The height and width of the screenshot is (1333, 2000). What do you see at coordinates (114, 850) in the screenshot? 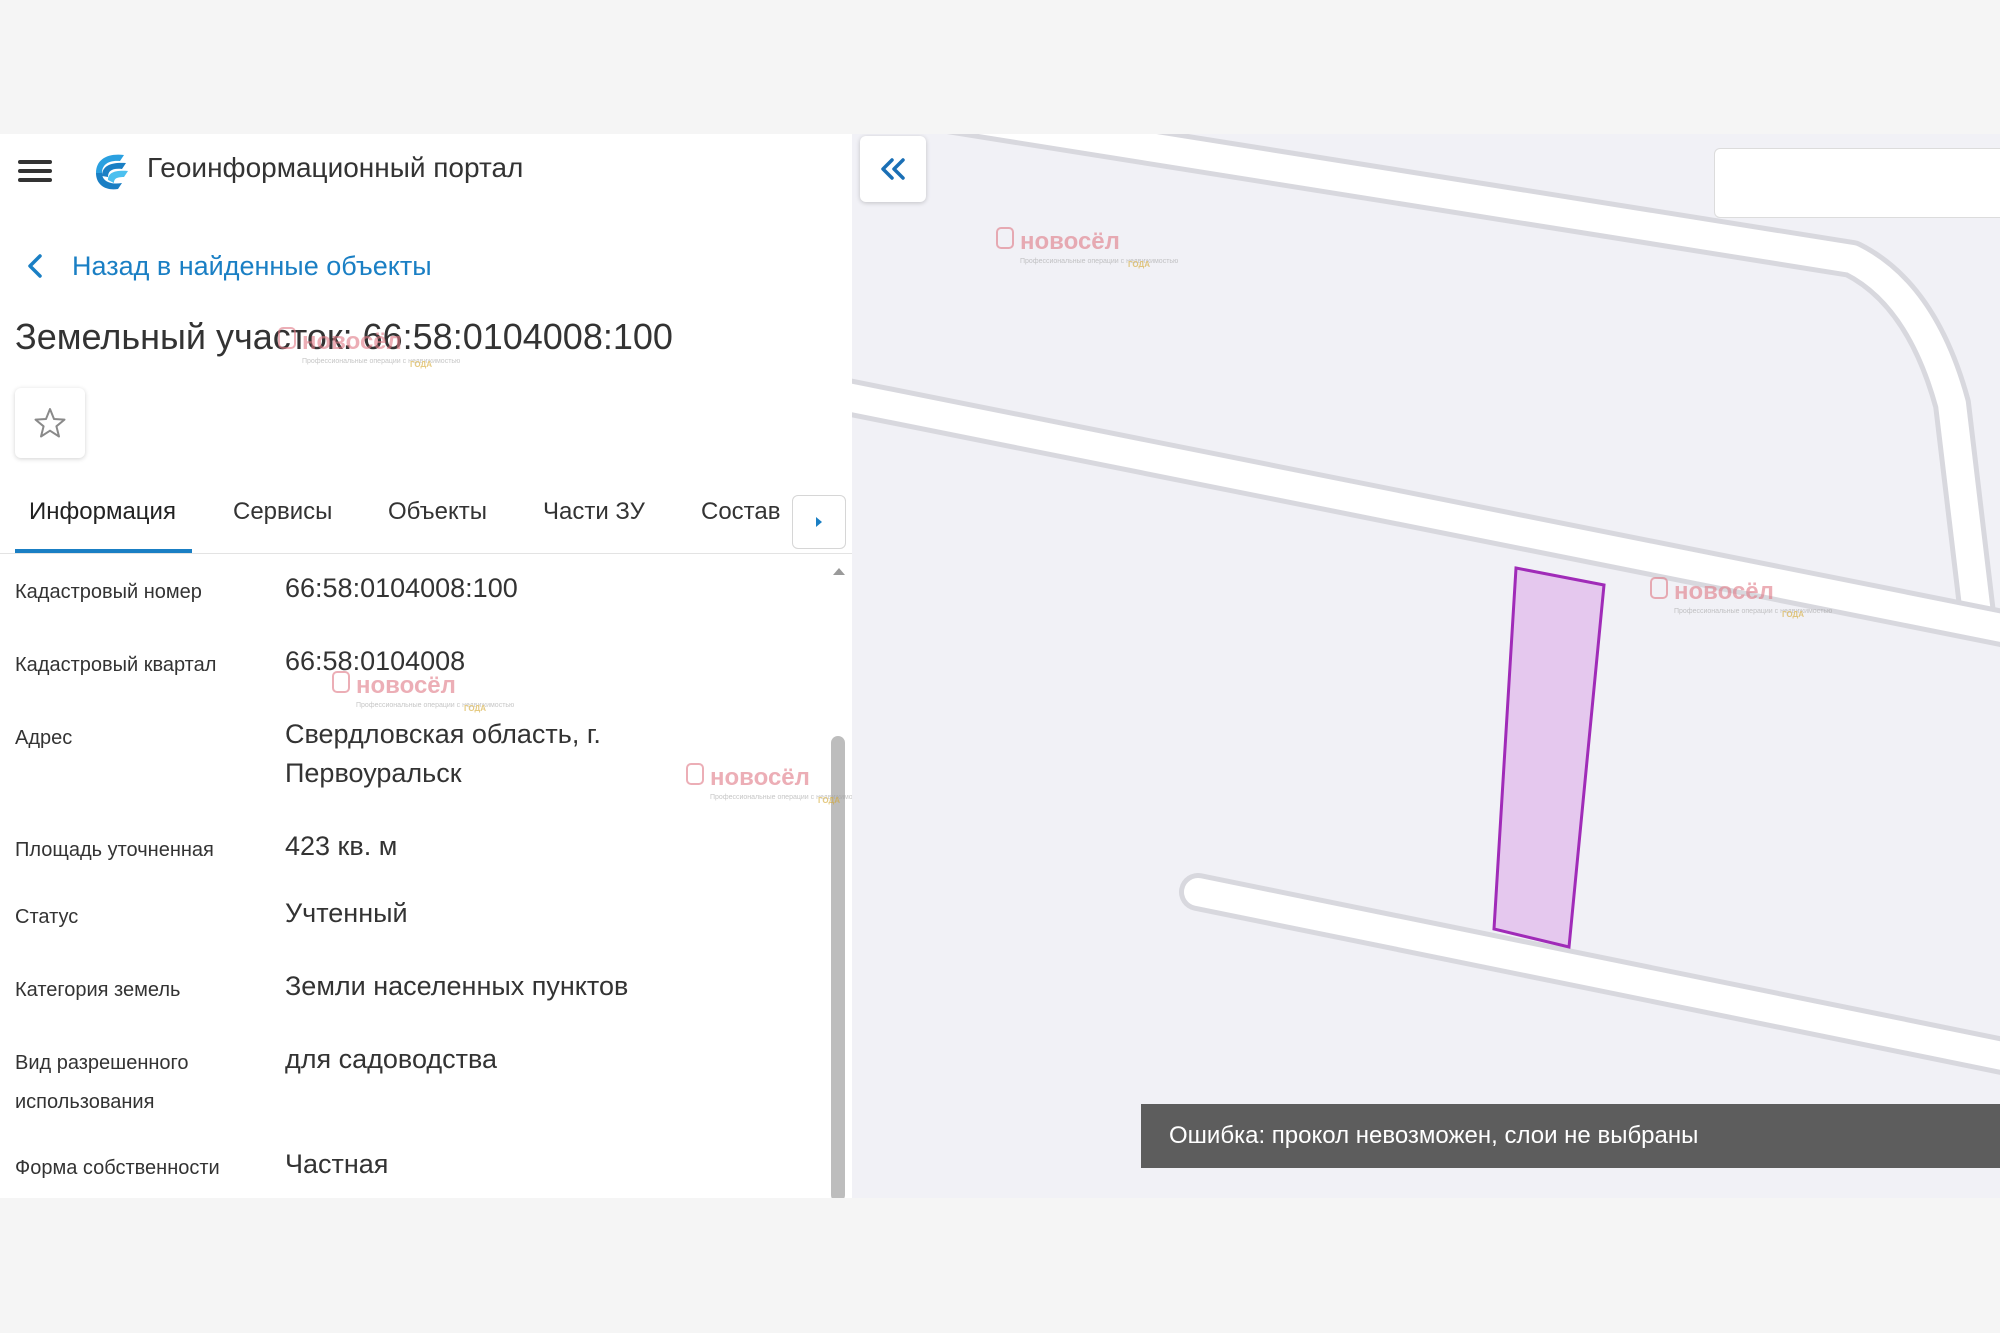
I see `field-label-area: Площадь уточненная` at bounding box center [114, 850].